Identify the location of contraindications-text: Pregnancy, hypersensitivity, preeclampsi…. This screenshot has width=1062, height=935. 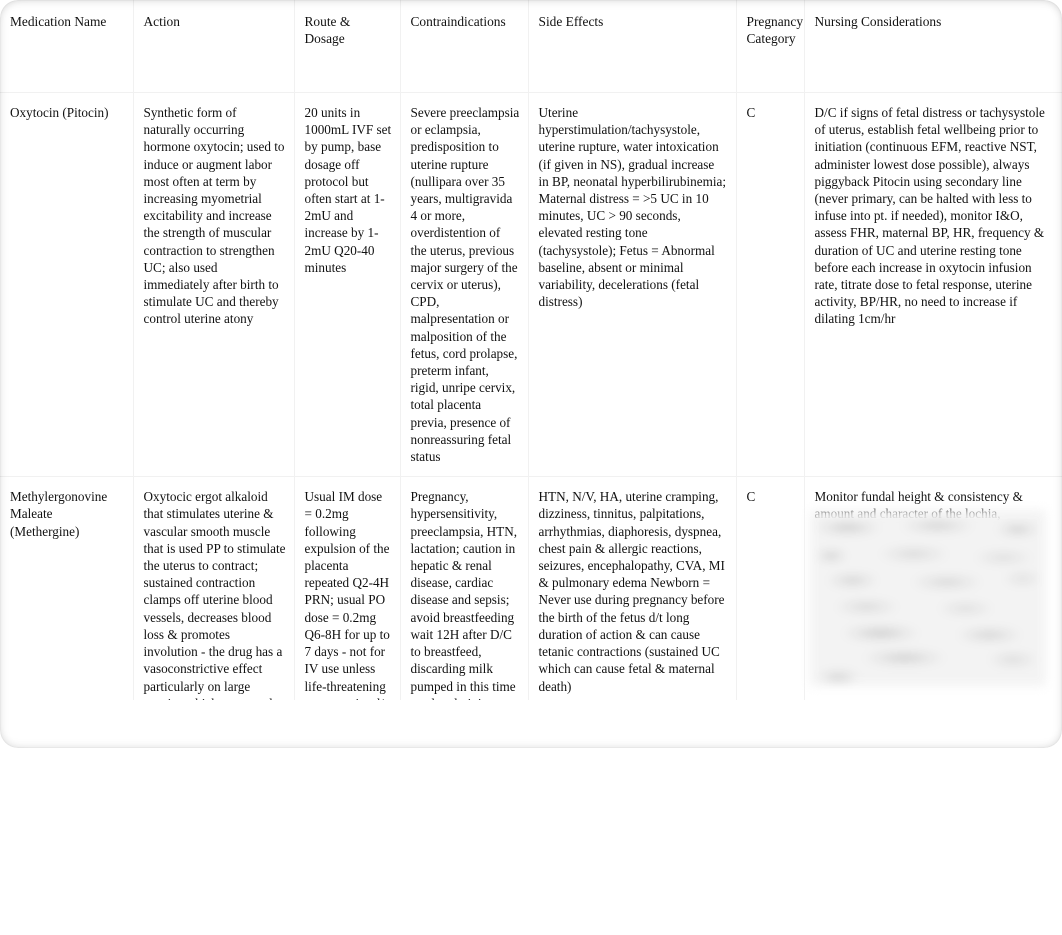
(464, 594).